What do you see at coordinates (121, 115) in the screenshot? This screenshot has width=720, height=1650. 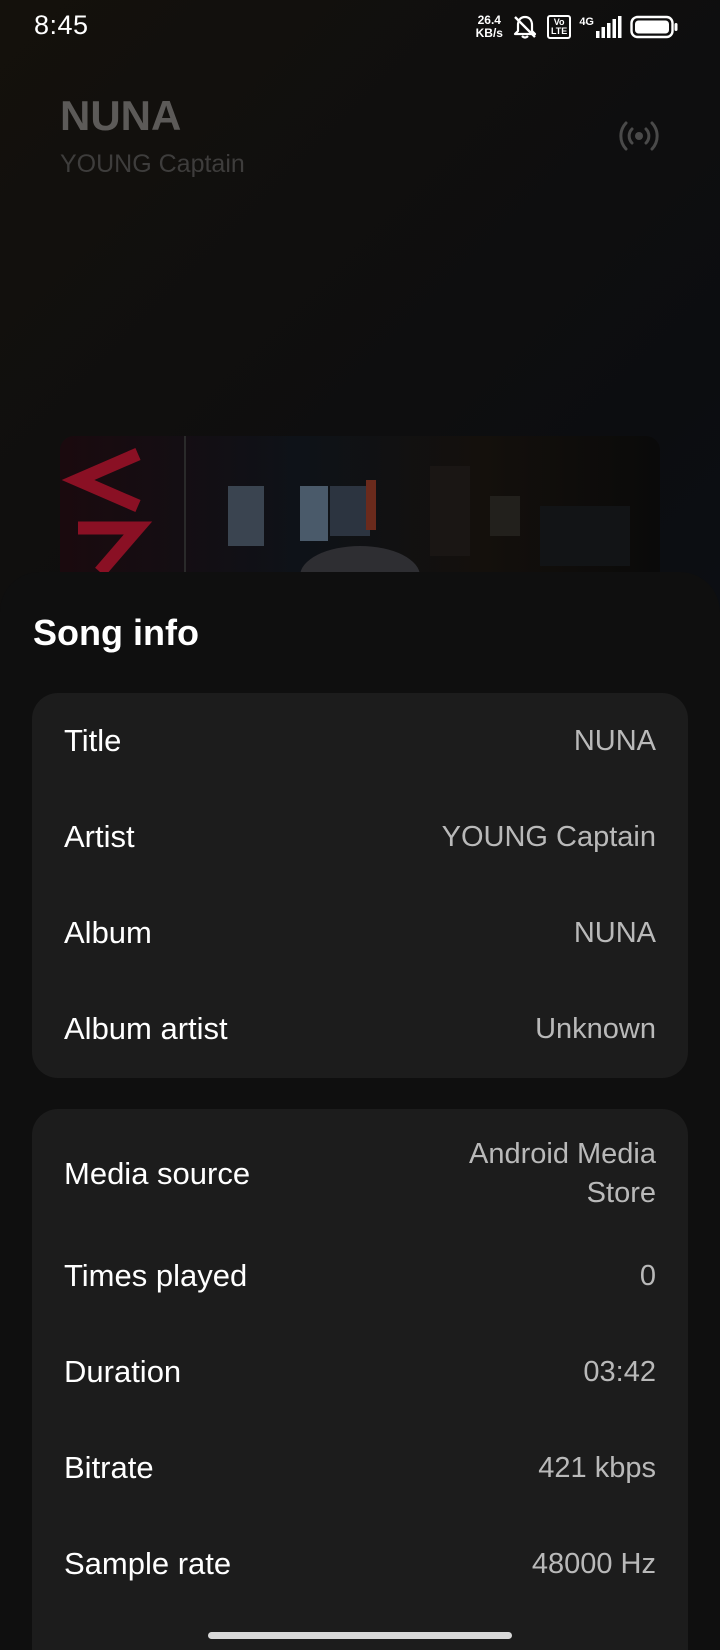 I see `now-playing-title: NUNA` at bounding box center [121, 115].